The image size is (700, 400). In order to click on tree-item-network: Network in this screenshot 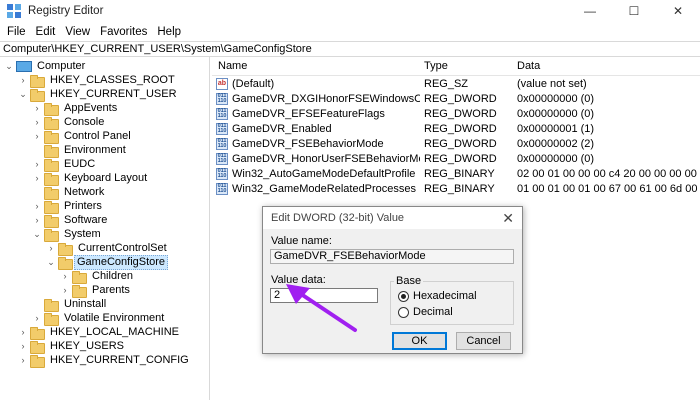, I will do `click(70, 192)`.